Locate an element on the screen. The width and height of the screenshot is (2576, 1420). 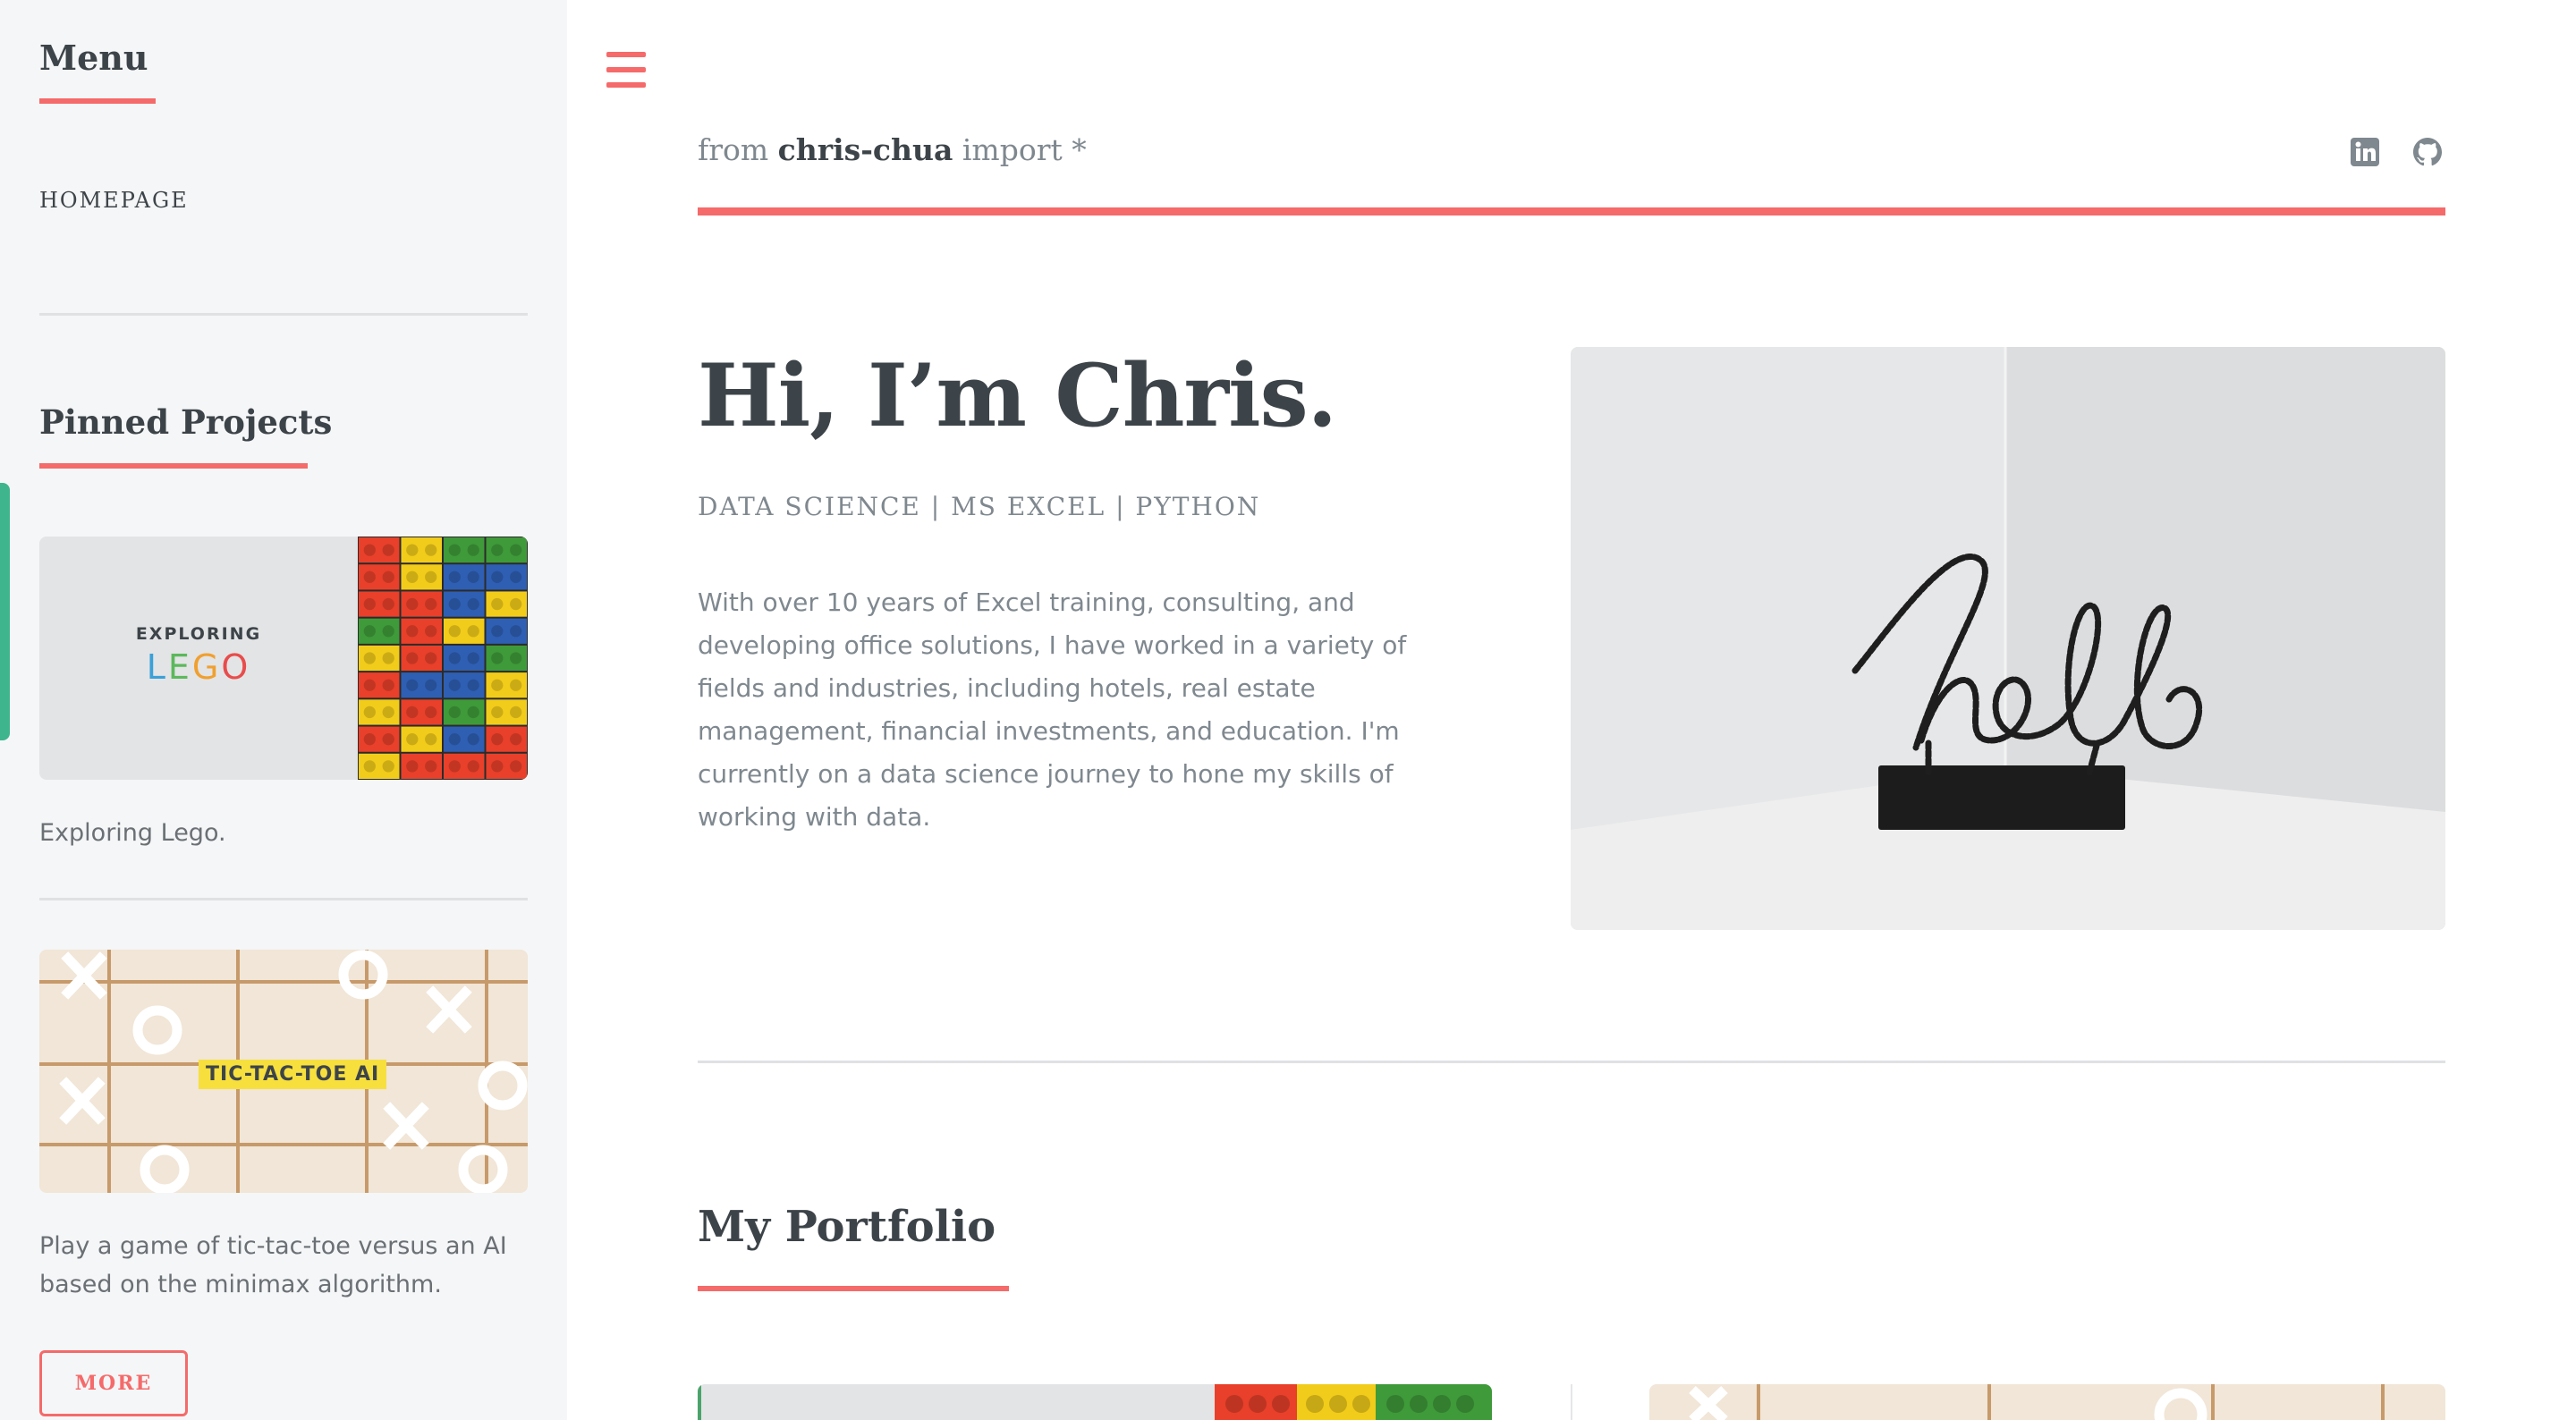
portfolio-lego-image is located at coordinates (1095, 1402).